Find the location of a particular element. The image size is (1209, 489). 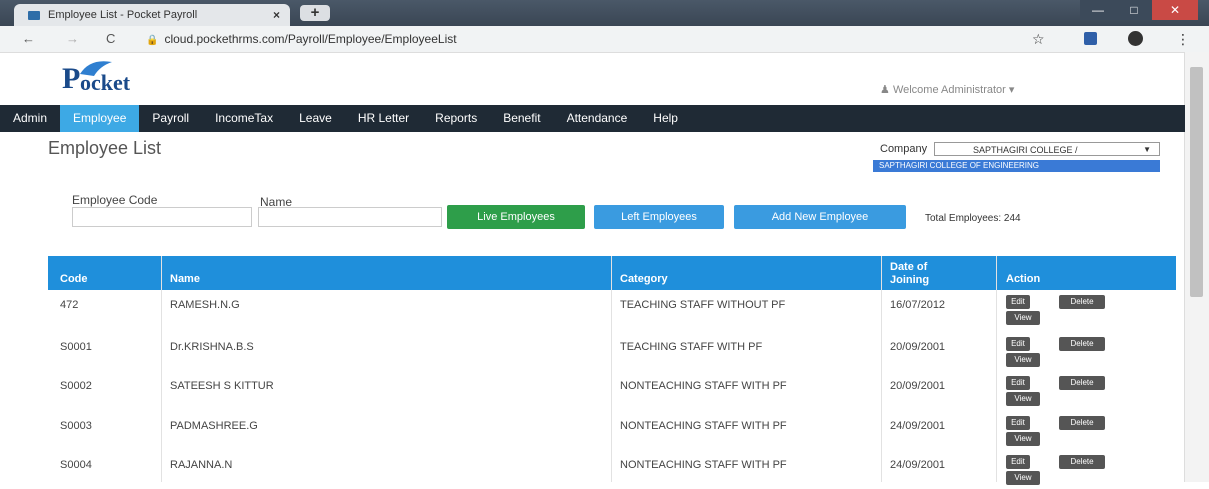

forward-icon: → is located at coordinates (72, 38).